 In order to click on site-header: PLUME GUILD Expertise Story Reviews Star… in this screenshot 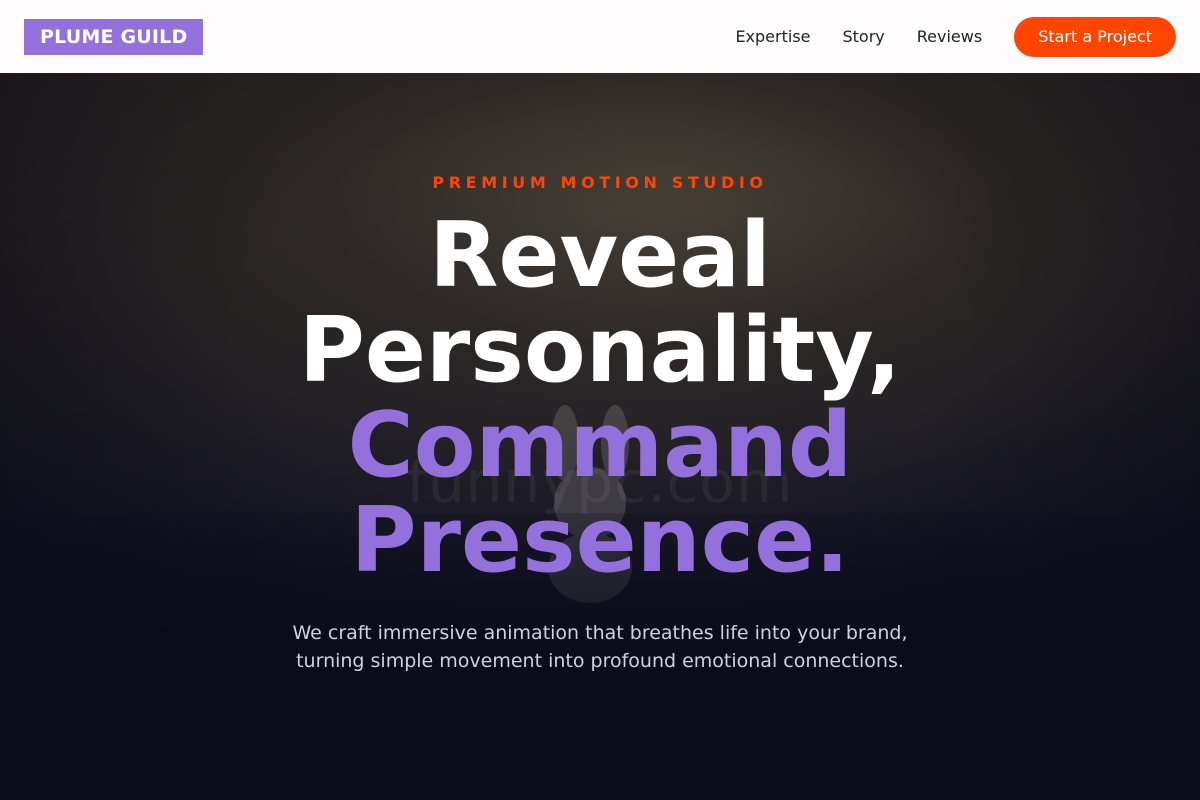, I will do `click(600, 36)`.